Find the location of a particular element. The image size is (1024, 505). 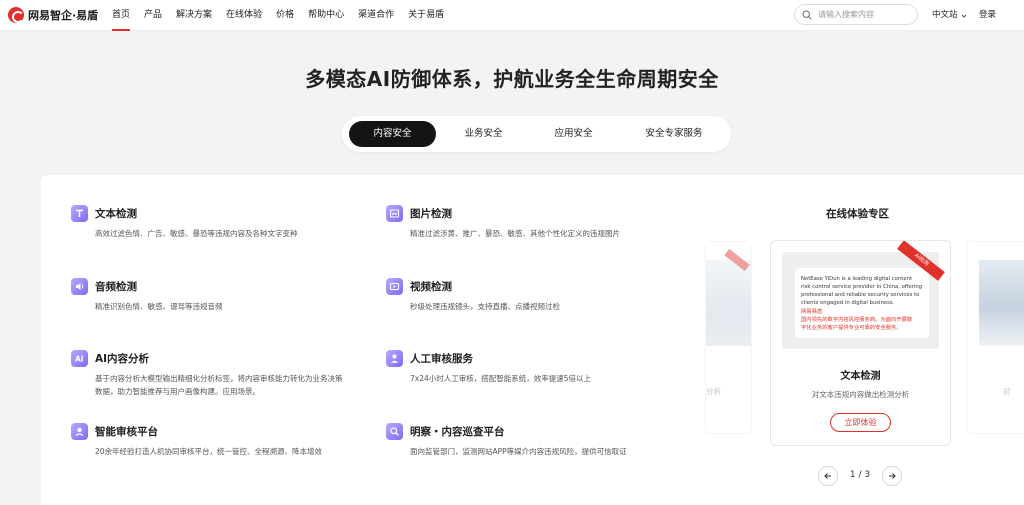

search-input is located at coordinates (865, 14).